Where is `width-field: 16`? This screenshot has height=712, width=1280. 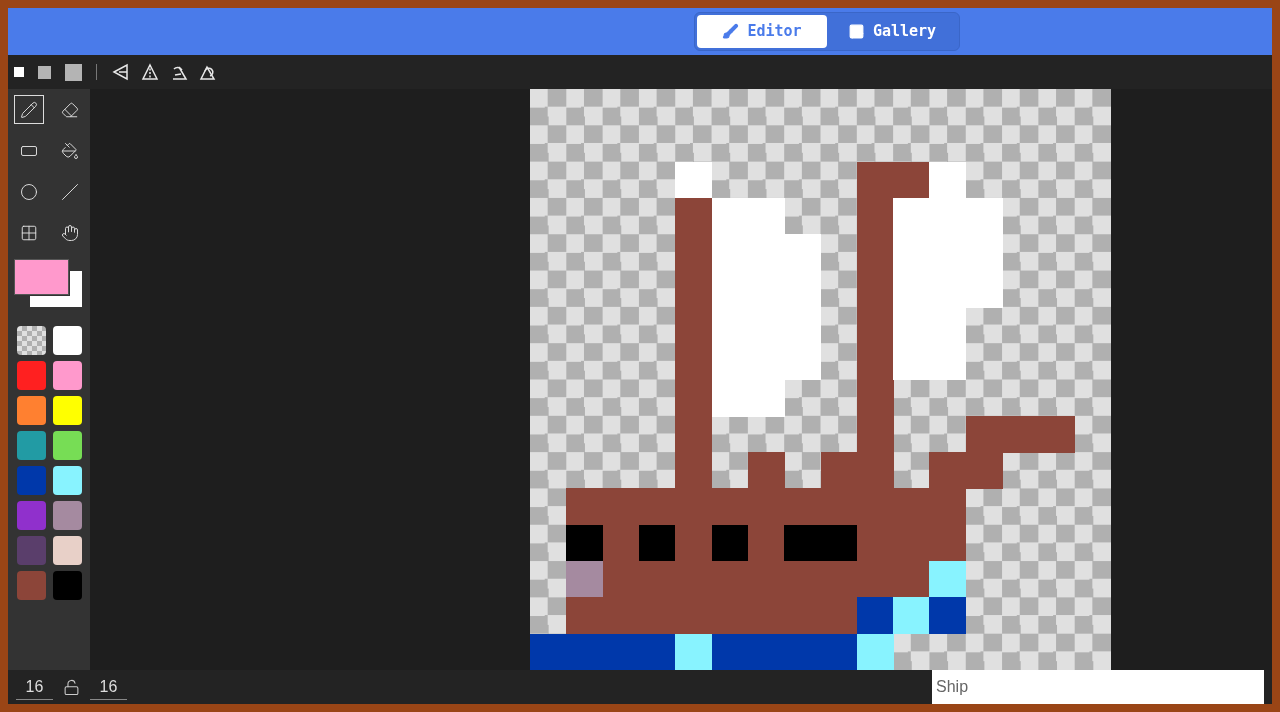
width-field: 16 is located at coordinates (34, 687).